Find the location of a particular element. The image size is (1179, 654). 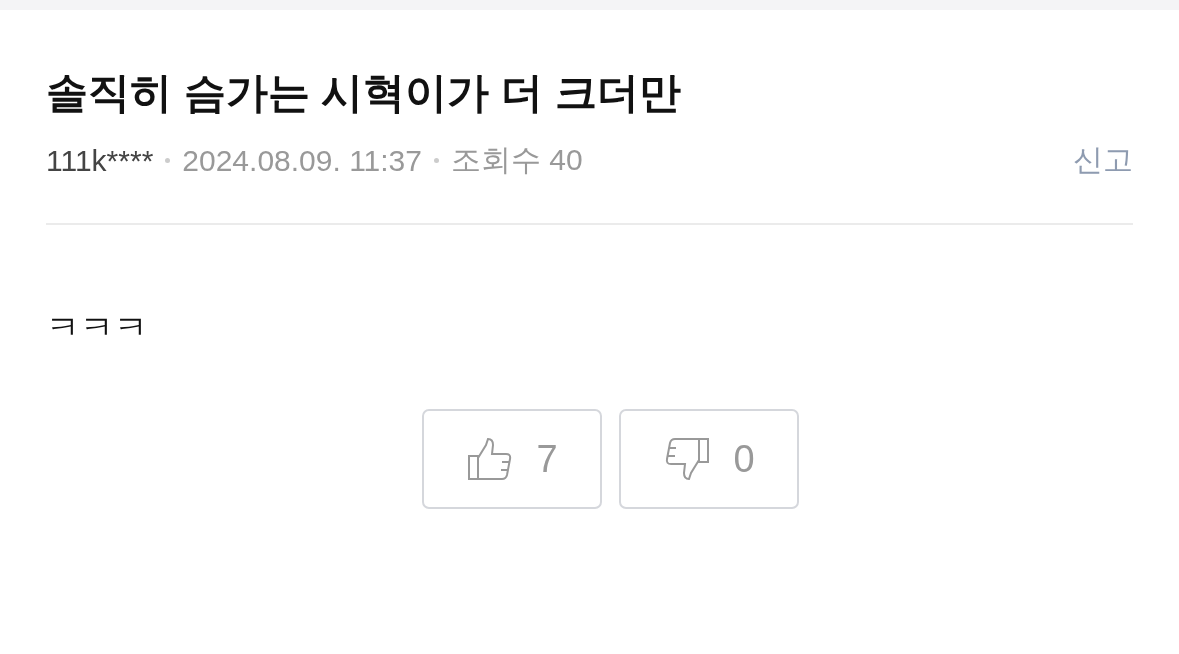

post-title: 솔직히 슴가는 시혁이가 더 크더만 is located at coordinates (364, 93).